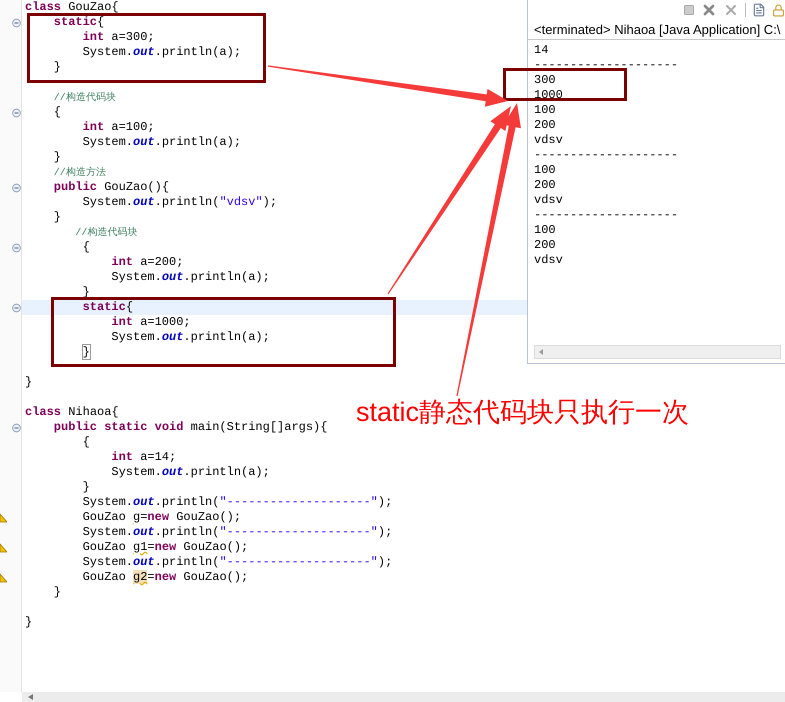  Describe the element at coordinates (731, 10) in the screenshot. I see `remove-all-icon` at that location.